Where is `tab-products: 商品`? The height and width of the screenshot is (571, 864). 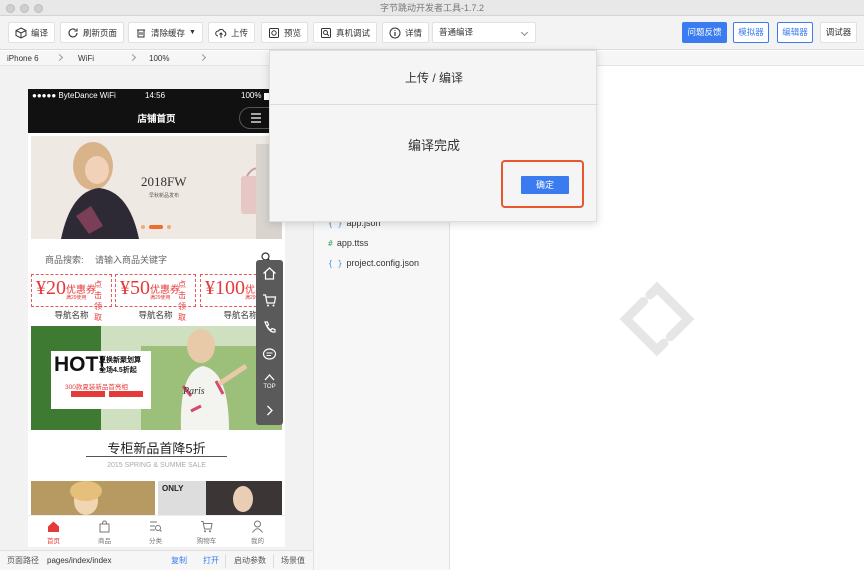 tab-products: 商品 is located at coordinates (104, 531).